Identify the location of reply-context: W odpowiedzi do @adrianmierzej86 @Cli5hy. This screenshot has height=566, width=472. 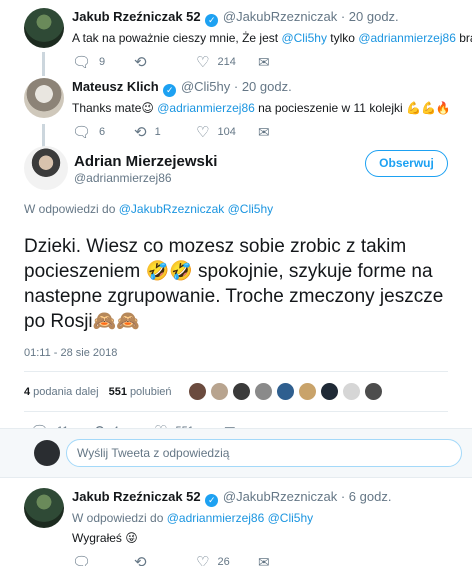
(267, 518).